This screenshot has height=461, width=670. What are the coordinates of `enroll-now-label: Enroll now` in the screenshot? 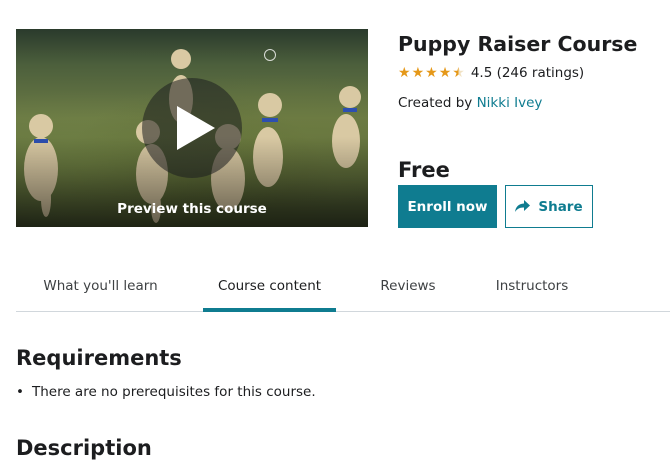 It's located at (447, 206).